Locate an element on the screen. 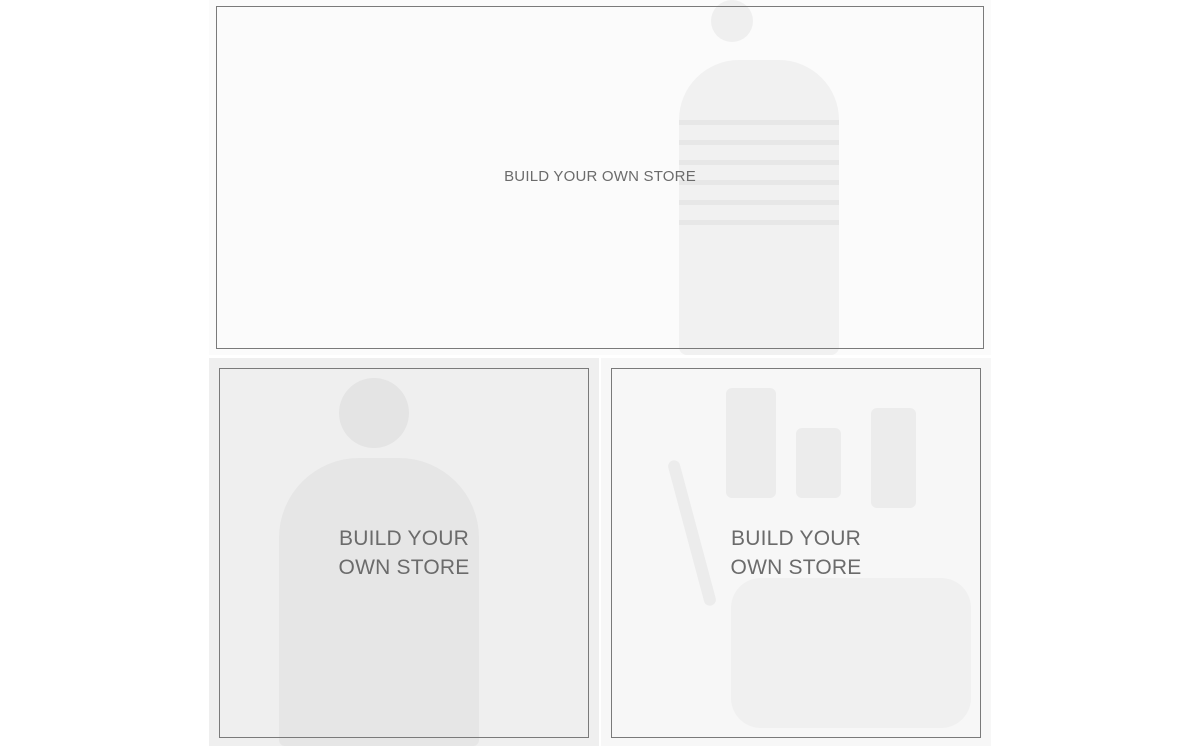 Image resolution: width=1200 pixels, height=746 pixels. right-tile-label-line1: BUILD YOUR is located at coordinates (796, 538).